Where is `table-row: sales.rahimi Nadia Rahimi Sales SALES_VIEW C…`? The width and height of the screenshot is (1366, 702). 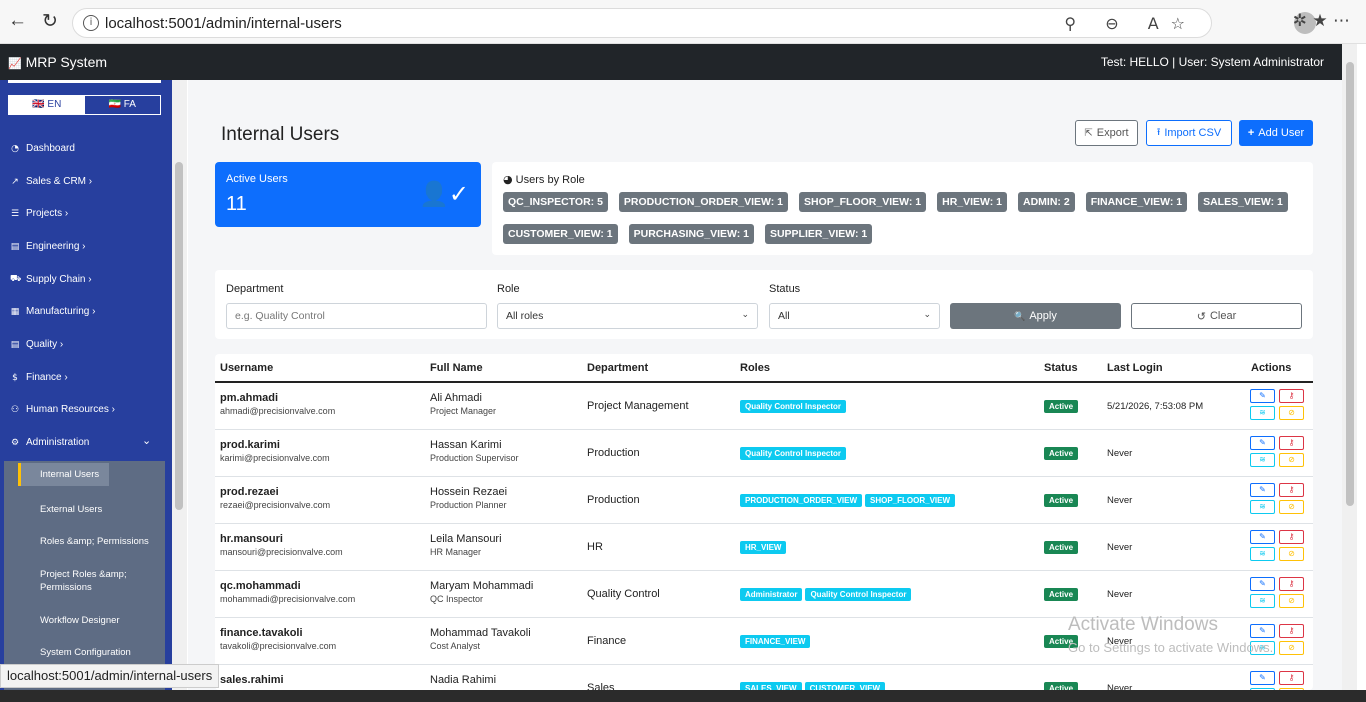 table-row: sales.rahimi Nadia Rahimi Sales SALES_VIEW C… is located at coordinates (764, 677).